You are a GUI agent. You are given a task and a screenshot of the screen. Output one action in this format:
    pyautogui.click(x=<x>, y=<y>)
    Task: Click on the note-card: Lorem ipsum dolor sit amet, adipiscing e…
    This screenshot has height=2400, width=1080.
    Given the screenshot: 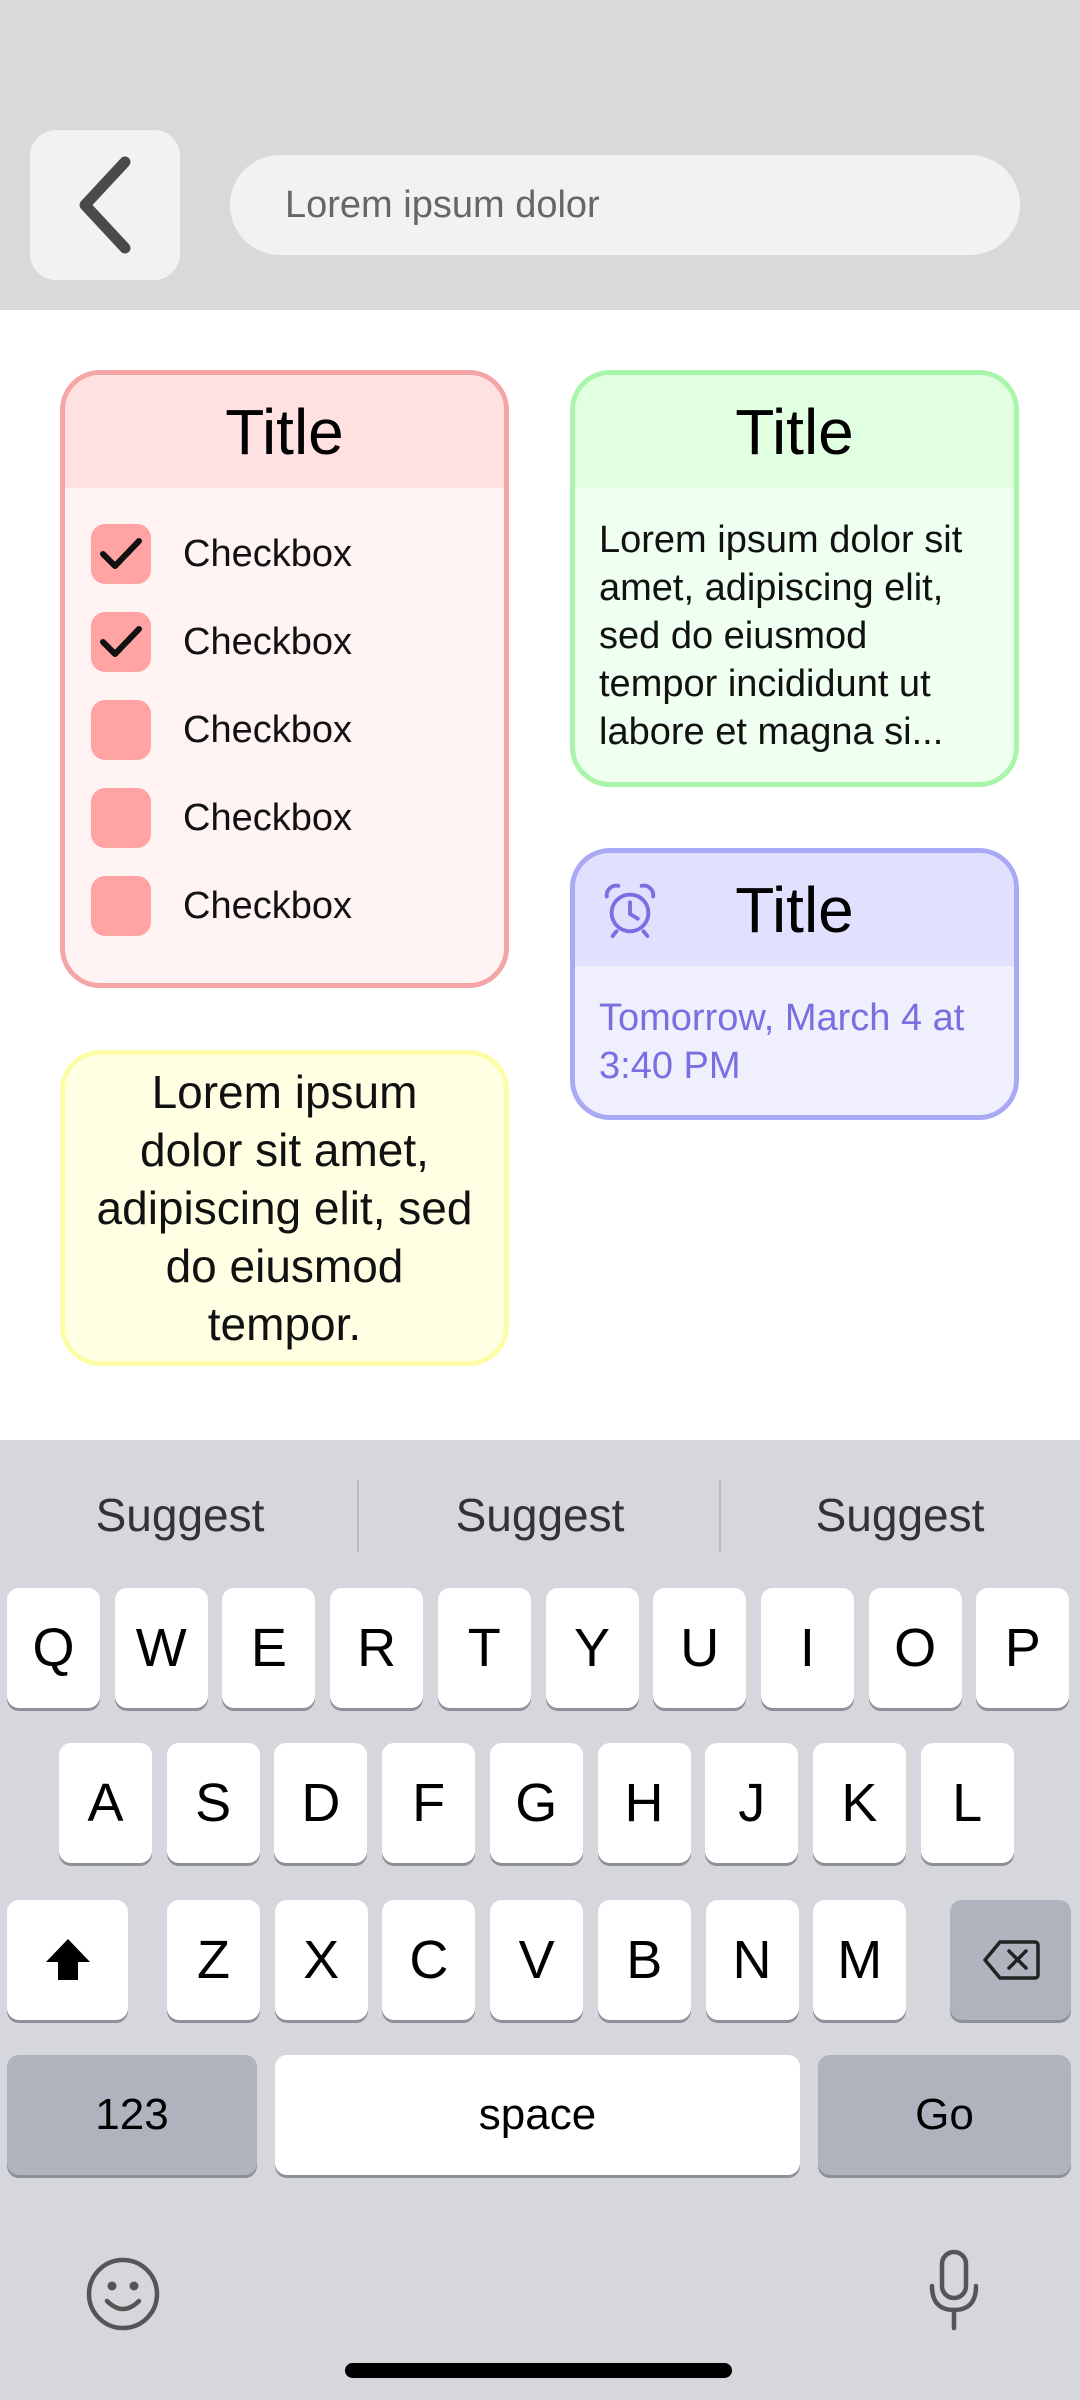 What is the action you would take?
    pyautogui.click(x=284, y=1208)
    